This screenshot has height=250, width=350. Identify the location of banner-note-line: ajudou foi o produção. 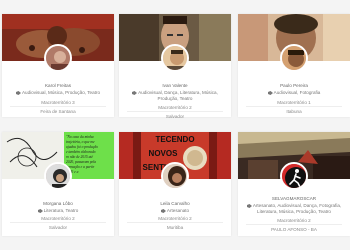
(82, 147).